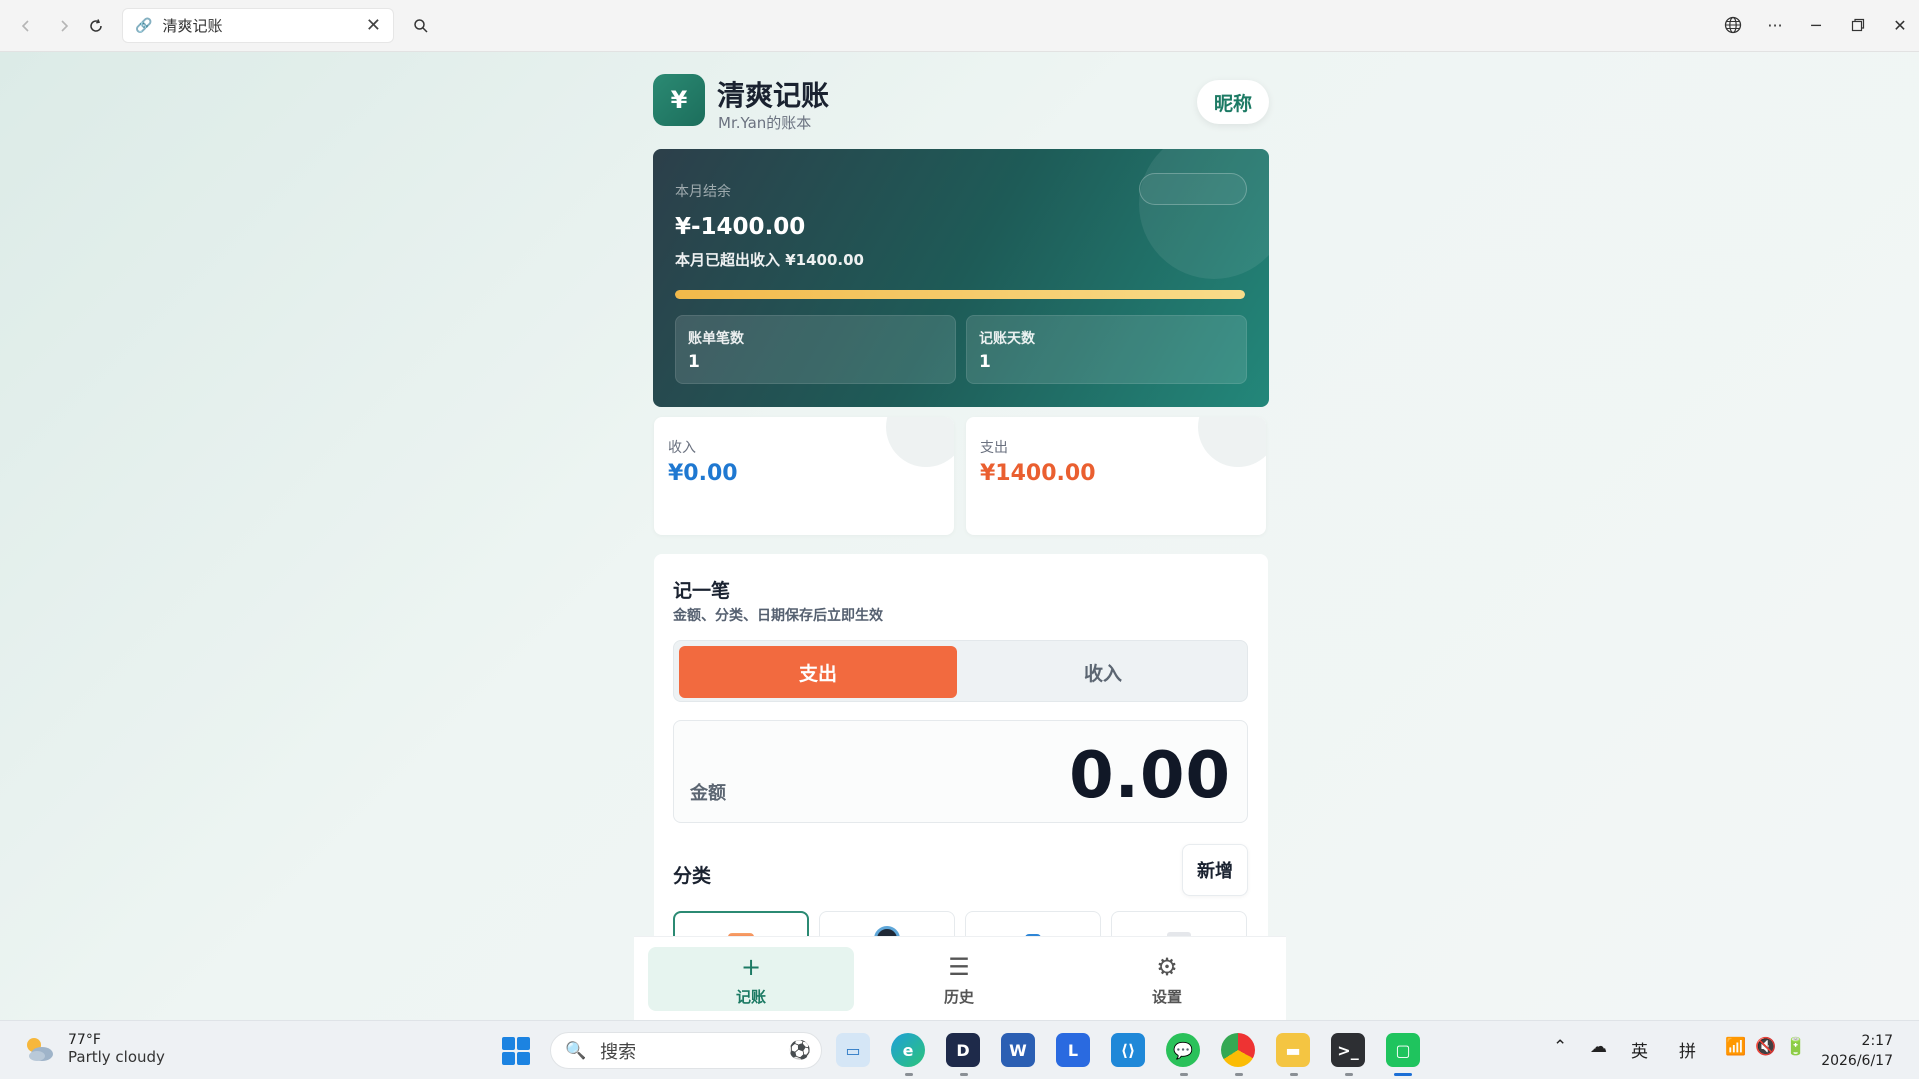  Describe the element at coordinates (686, 1050) in the screenshot. I see `taskbar-search: 🔍 搜索 ⚽` at that location.